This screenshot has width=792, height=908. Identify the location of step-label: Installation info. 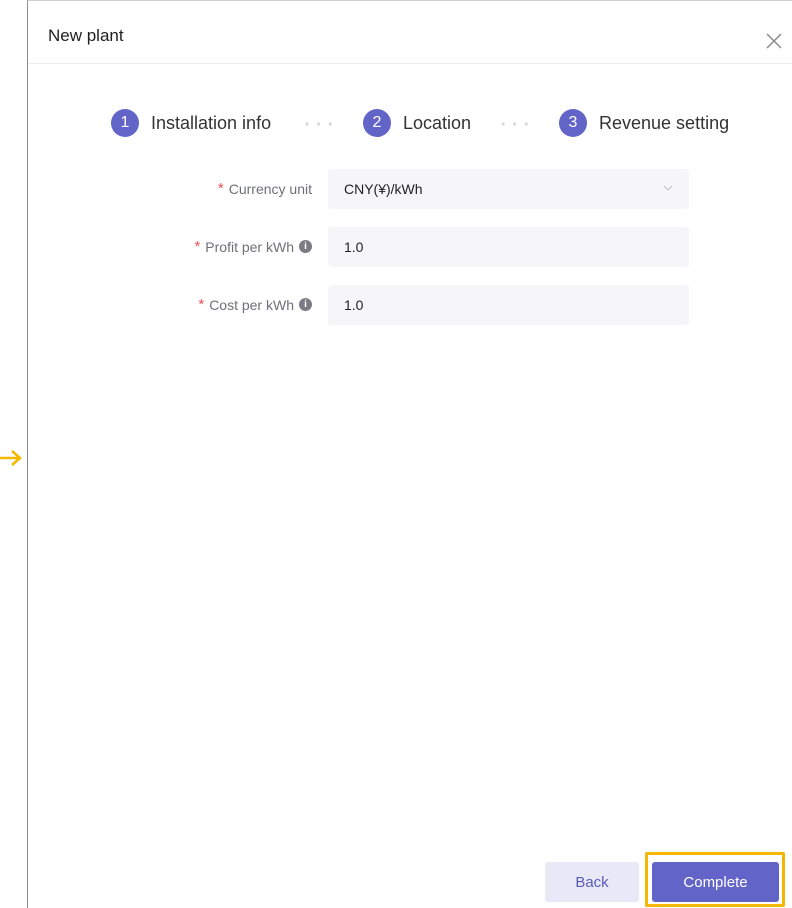
(211, 122).